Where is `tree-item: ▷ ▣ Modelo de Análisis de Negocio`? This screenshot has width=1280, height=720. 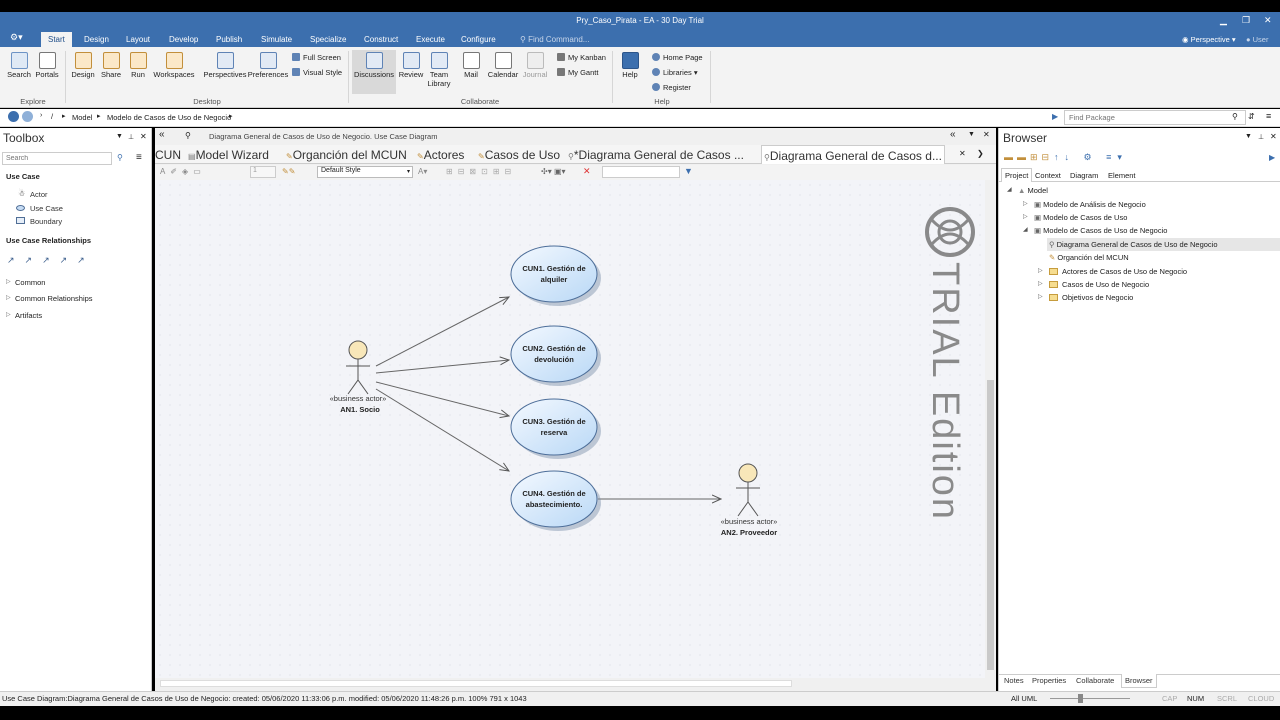 tree-item: ▷ ▣ Modelo de Análisis de Negocio is located at coordinates (1084, 204).